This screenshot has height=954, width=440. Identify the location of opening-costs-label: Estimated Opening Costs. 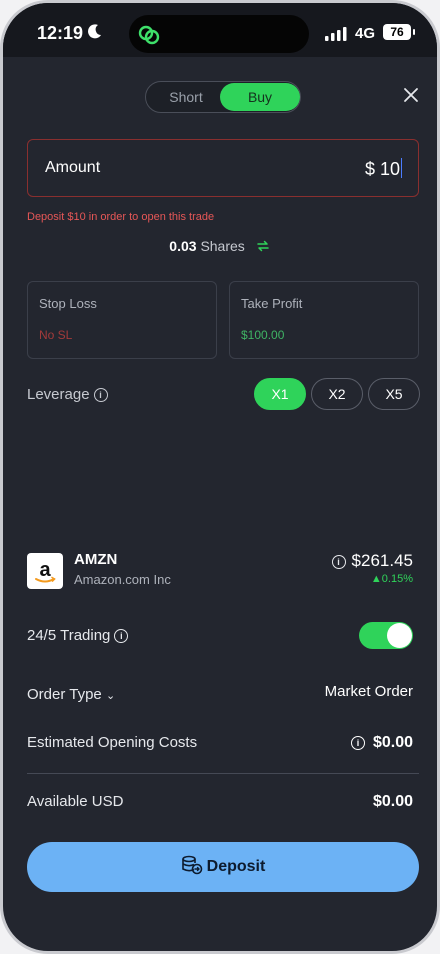
(112, 742).